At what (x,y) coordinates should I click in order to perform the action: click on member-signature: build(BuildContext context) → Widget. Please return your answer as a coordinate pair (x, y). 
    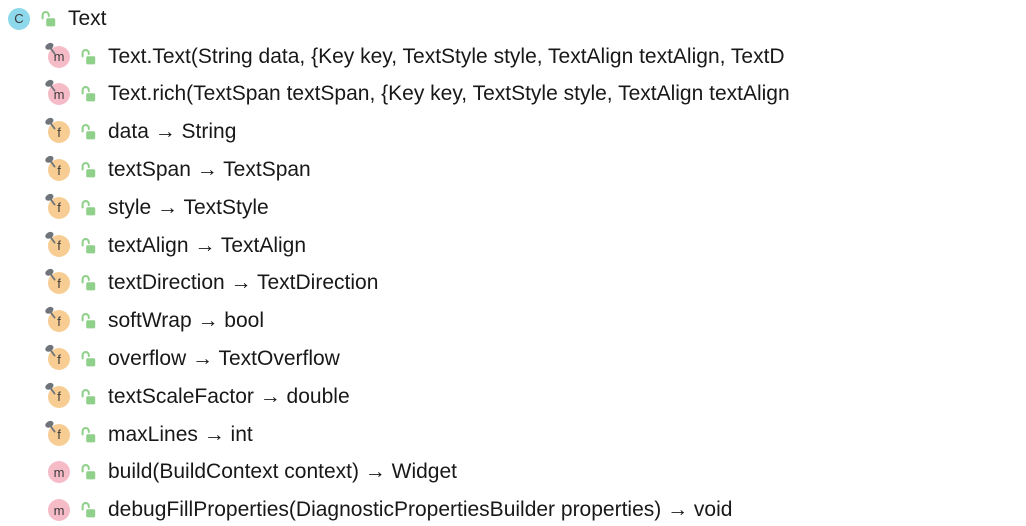
    Looking at the image, I should click on (282, 472).